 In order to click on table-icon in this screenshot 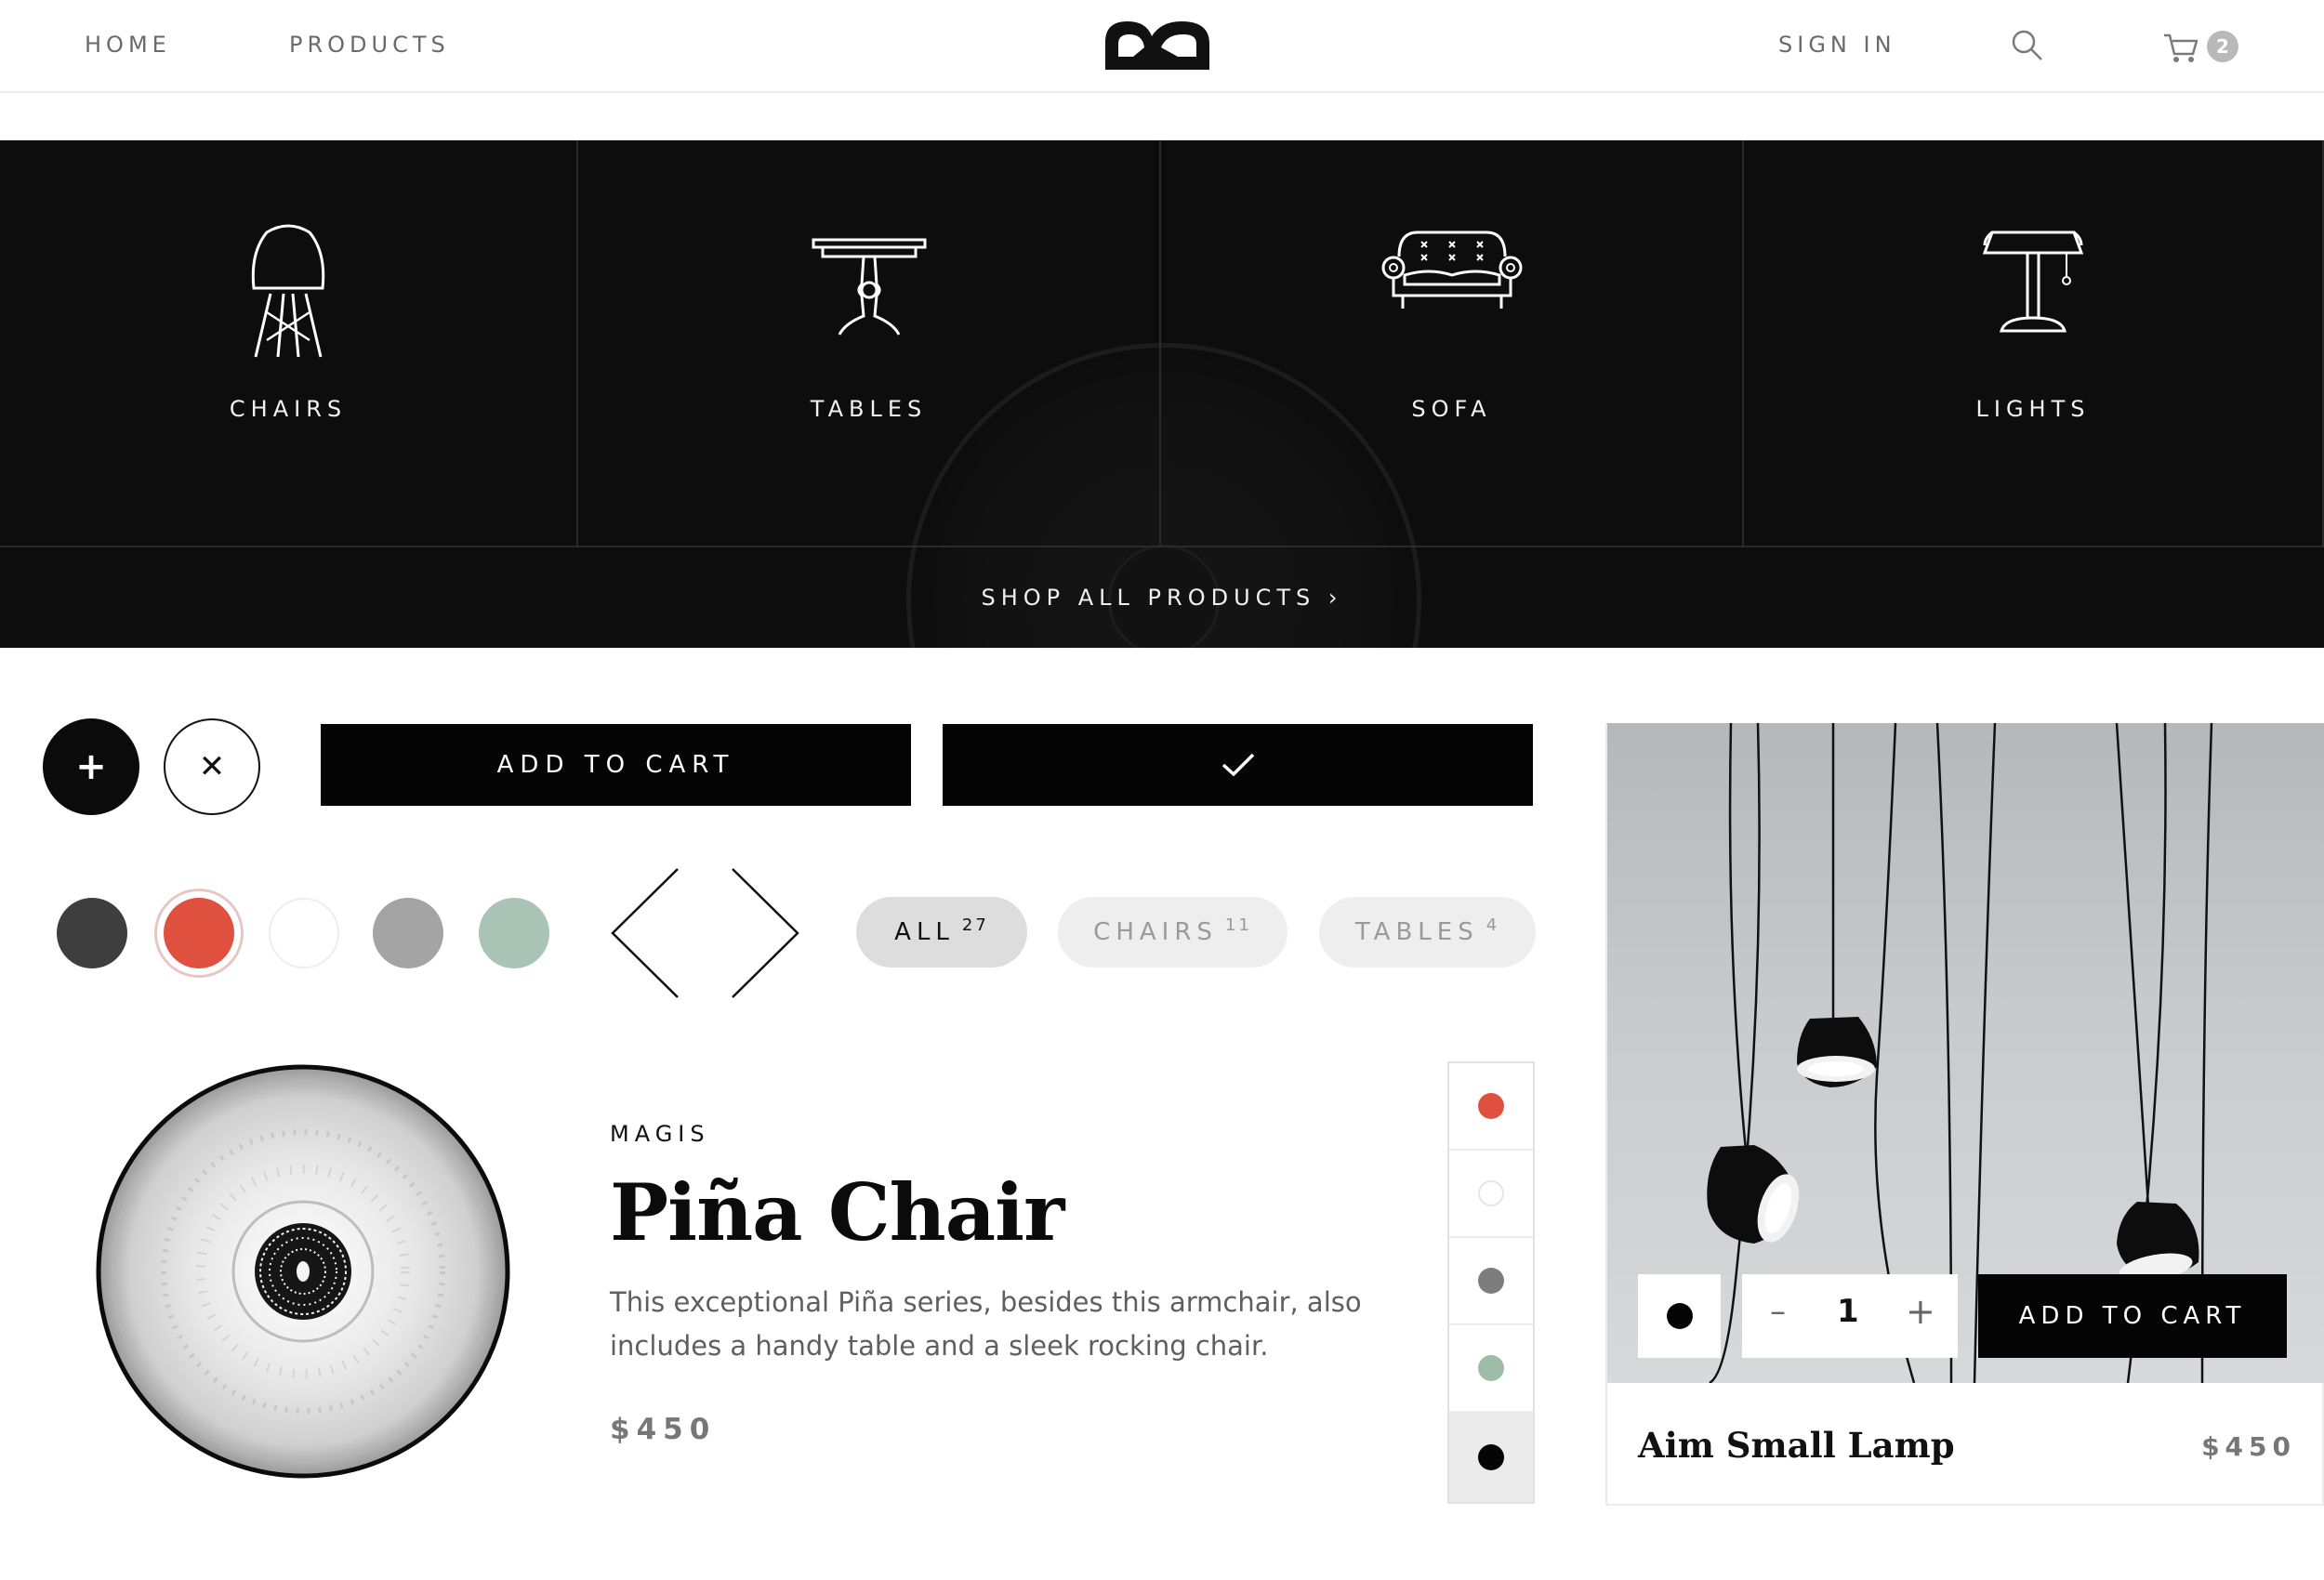, I will do `click(869, 287)`.